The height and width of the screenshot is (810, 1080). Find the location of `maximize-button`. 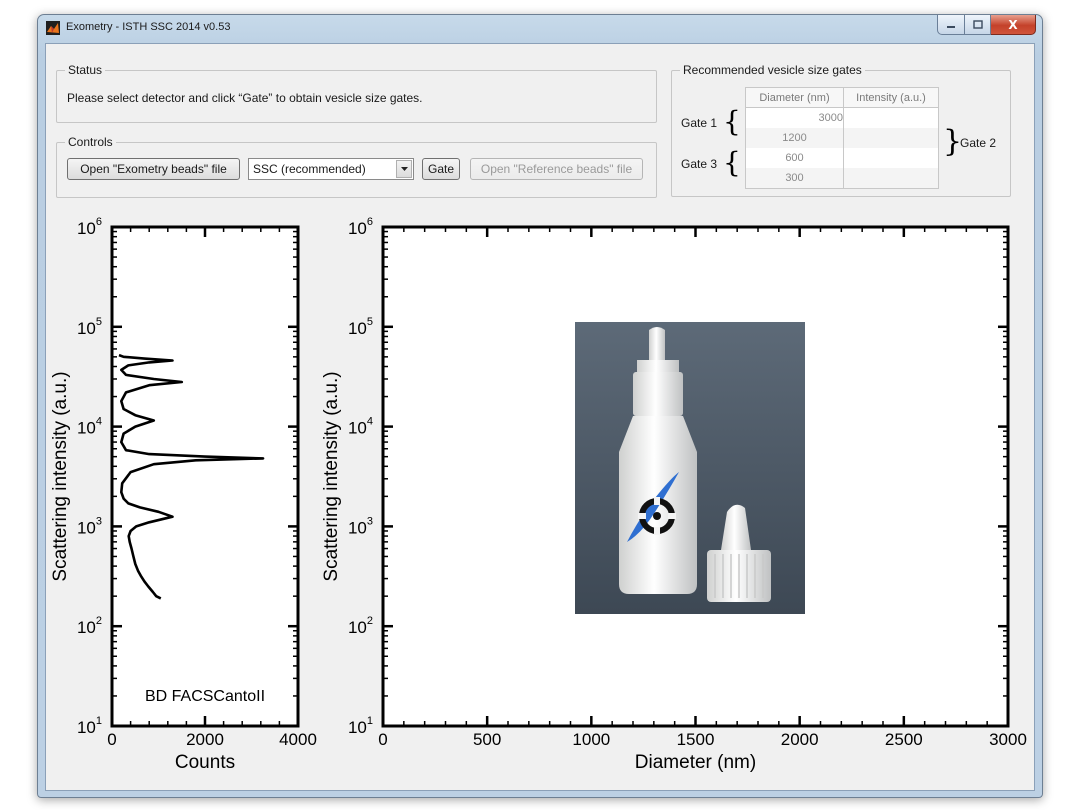

maximize-button is located at coordinates (978, 25).